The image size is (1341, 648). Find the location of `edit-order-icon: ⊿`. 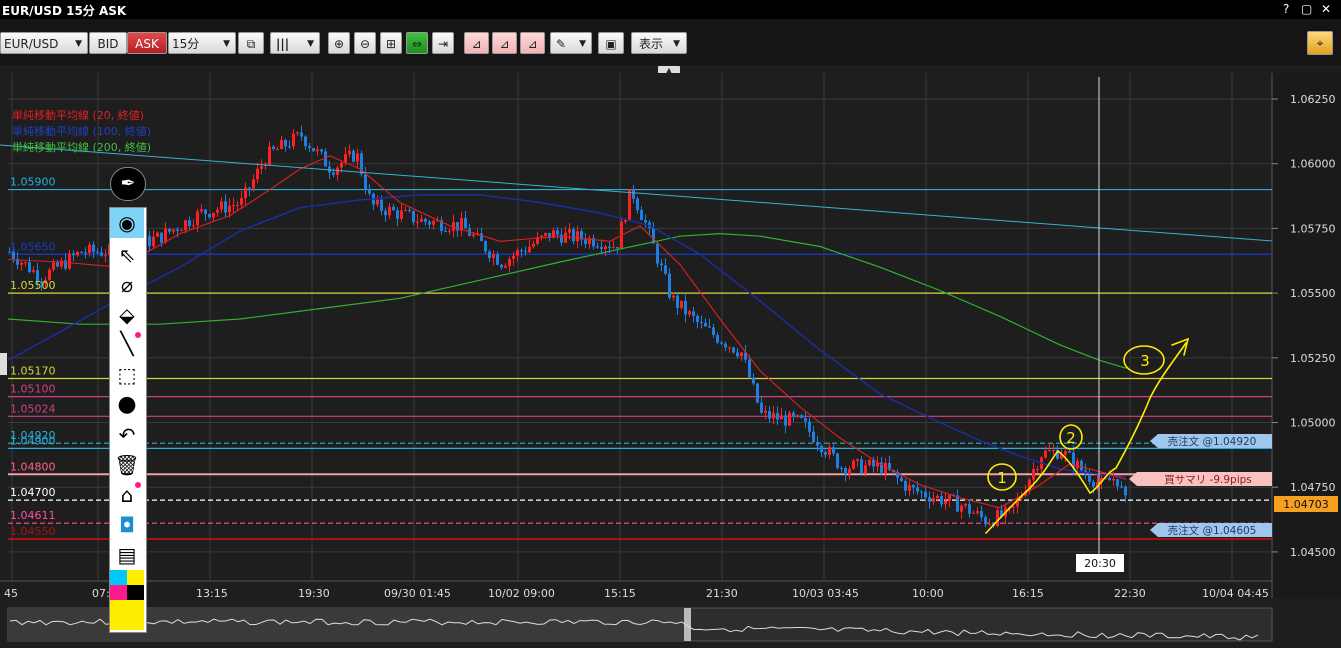

edit-order-icon: ⊿ is located at coordinates (504, 43).